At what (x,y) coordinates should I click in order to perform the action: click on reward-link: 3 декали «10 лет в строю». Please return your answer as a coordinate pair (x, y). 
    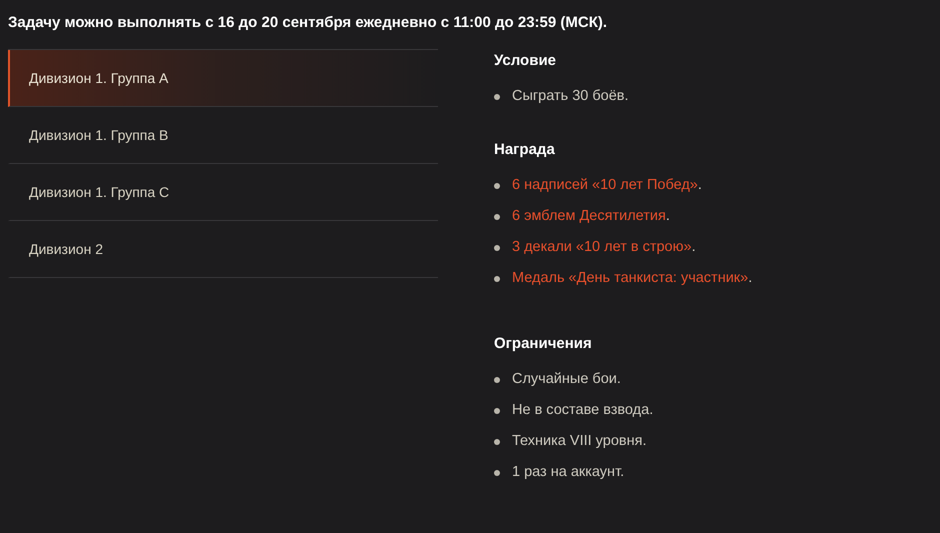
    Looking at the image, I should click on (602, 246).